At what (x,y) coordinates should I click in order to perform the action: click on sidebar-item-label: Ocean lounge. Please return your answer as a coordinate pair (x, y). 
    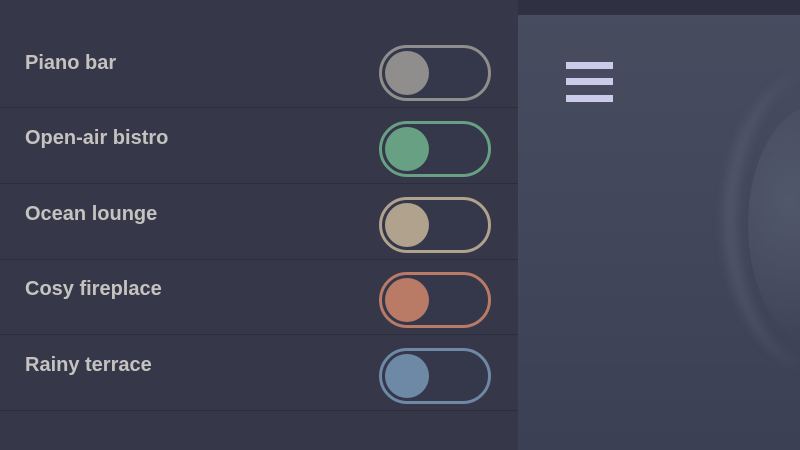
    Looking at the image, I should click on (91, 214).